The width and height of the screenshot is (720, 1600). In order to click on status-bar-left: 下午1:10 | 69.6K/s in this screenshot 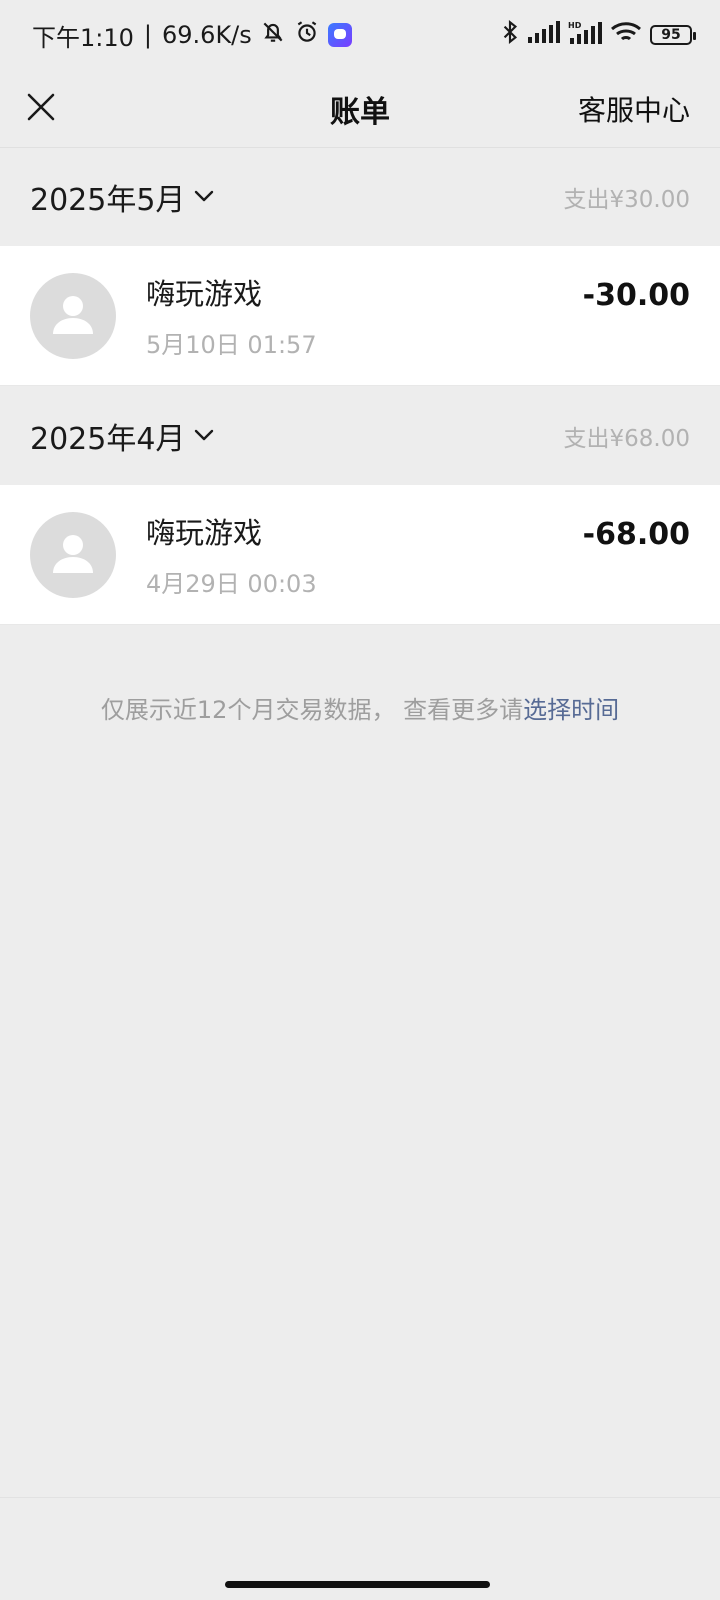, I will do `click(192, 35)`.